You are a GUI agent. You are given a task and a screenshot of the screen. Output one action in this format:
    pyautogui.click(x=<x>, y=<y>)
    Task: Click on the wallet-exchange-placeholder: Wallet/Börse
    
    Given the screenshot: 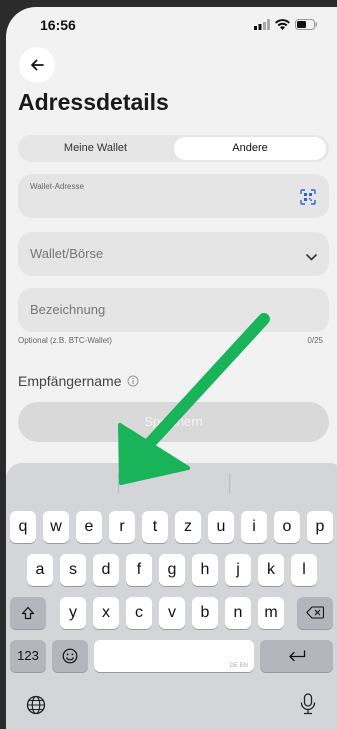 What is the action you would take?
    pyautogui.click(x=67, y=253)
    